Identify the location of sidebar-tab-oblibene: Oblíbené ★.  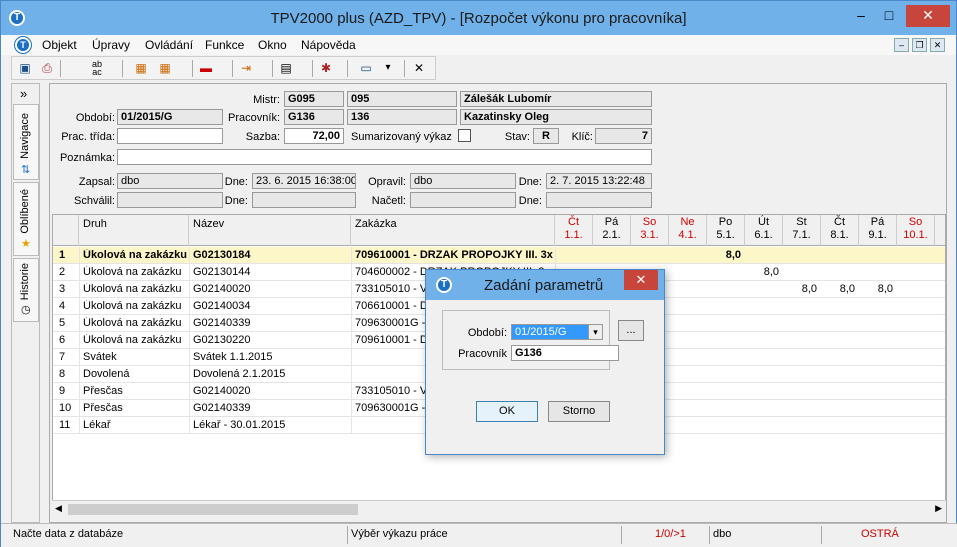
(26, 219).